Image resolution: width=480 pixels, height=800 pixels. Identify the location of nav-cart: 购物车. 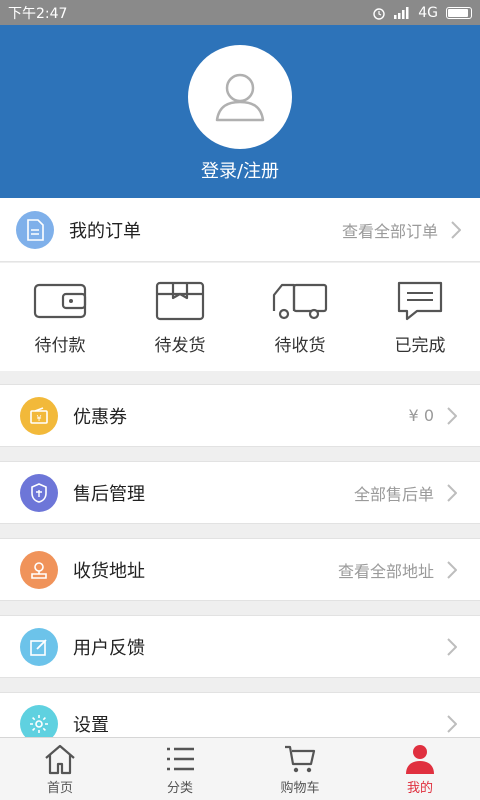
(300, 769).